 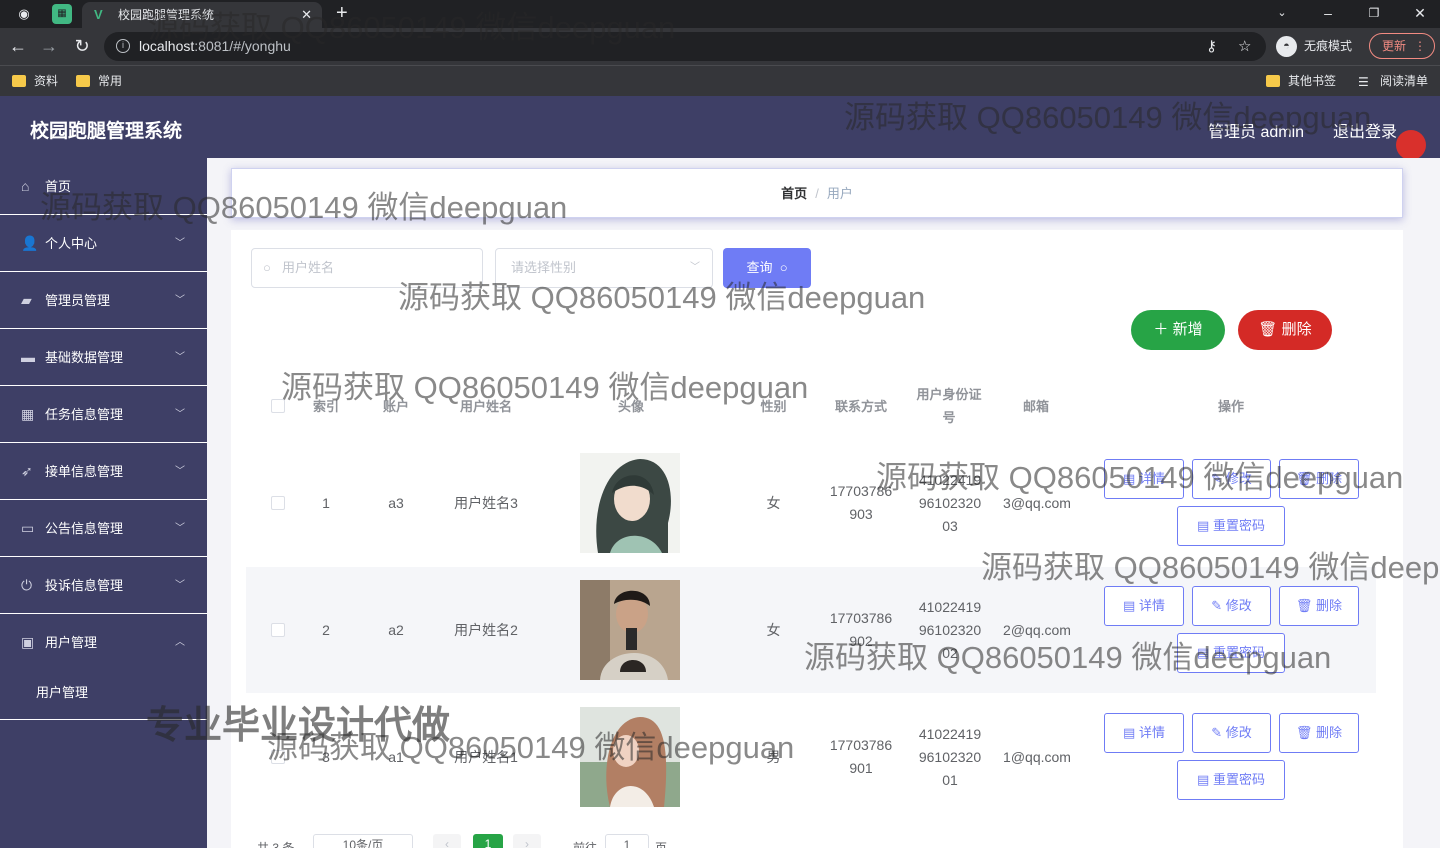 What do you see at coordinates (627, 841) in the screenshot?
I see `goto-page-input: 1` at bounding box center [627, 841].